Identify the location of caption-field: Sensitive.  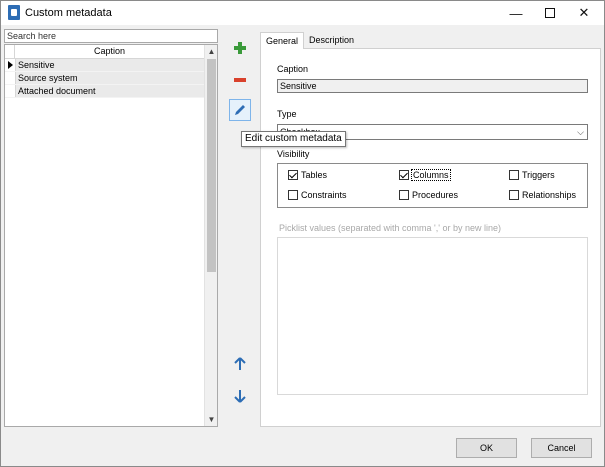
(432, 86).